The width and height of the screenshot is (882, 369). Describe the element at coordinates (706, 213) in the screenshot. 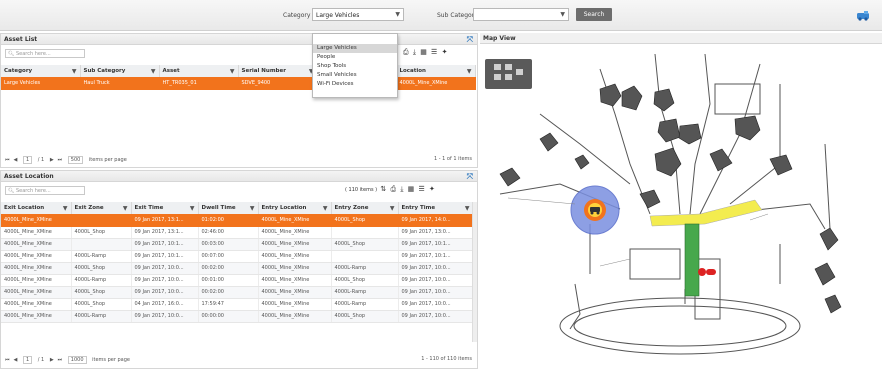

I see `highlighted-road` at that location.